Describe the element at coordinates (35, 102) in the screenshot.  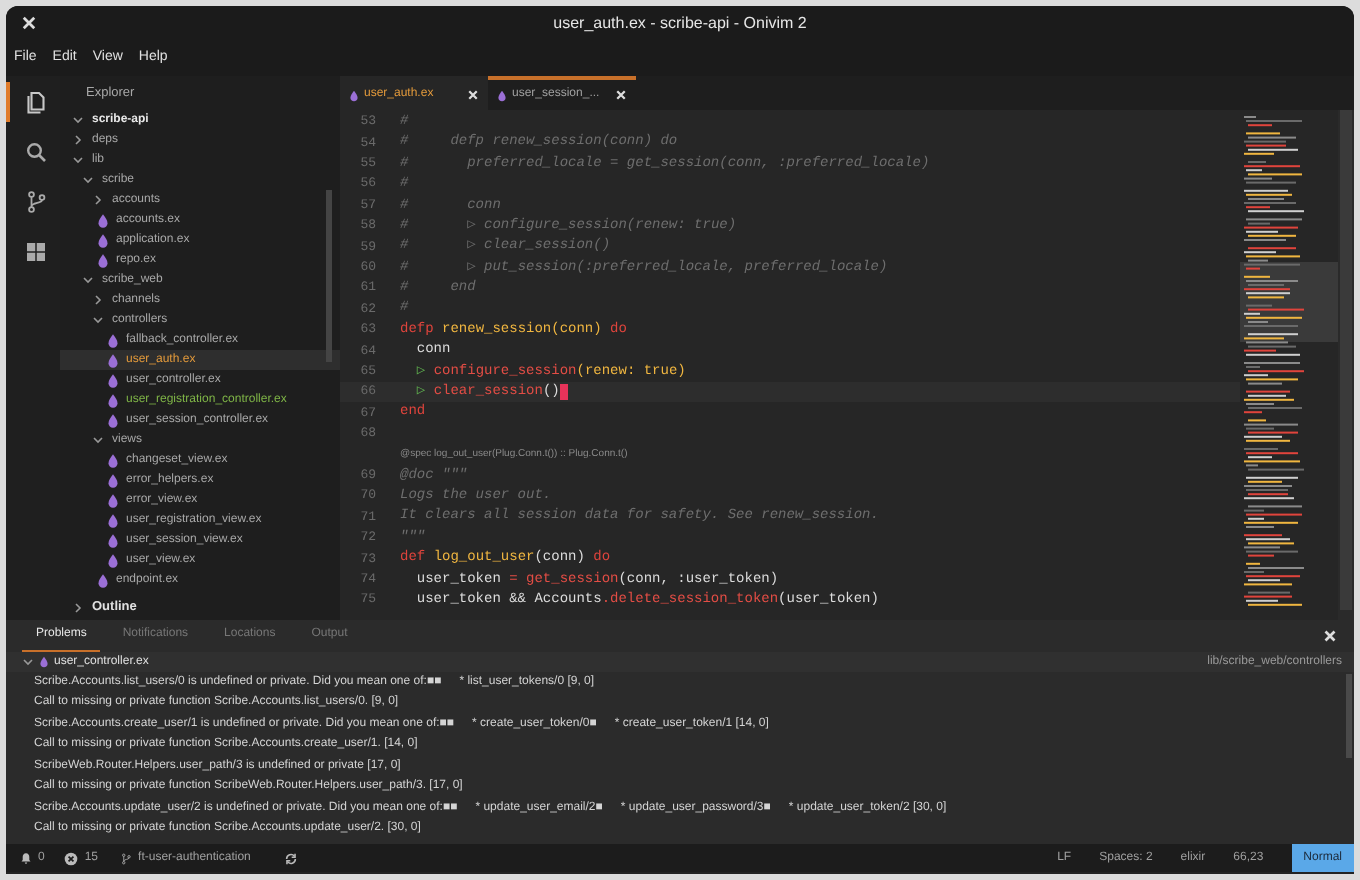
I see `files-icon` at that location.